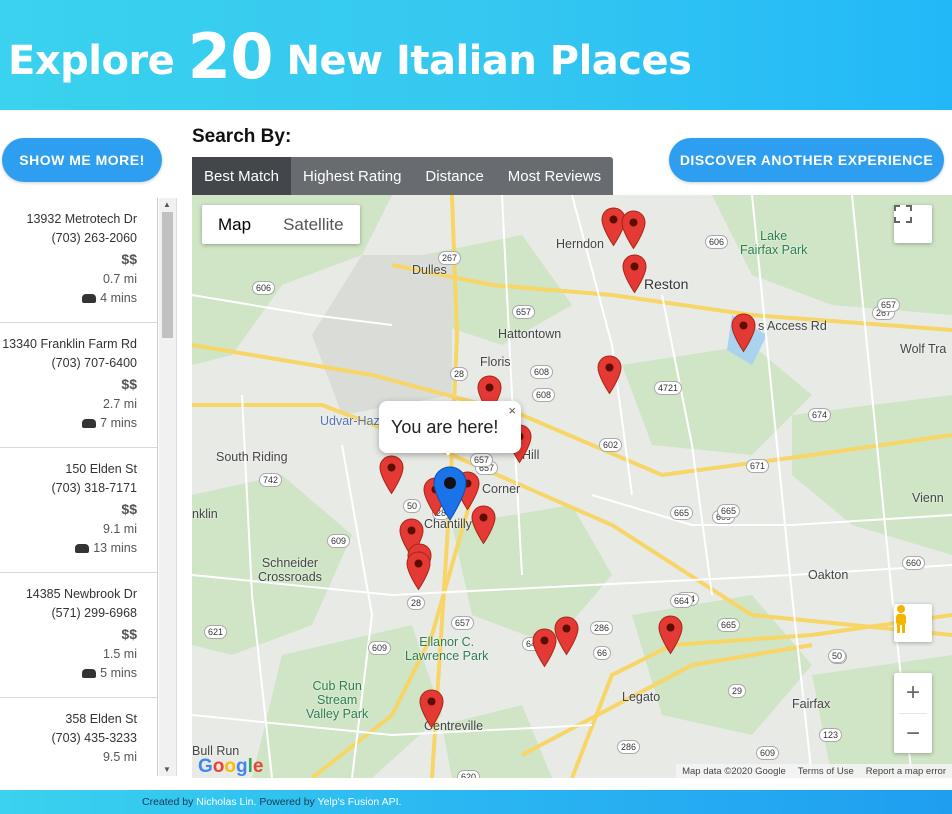  I want to click on place-label-access-rd: s Access Rd, so click(792, 326).